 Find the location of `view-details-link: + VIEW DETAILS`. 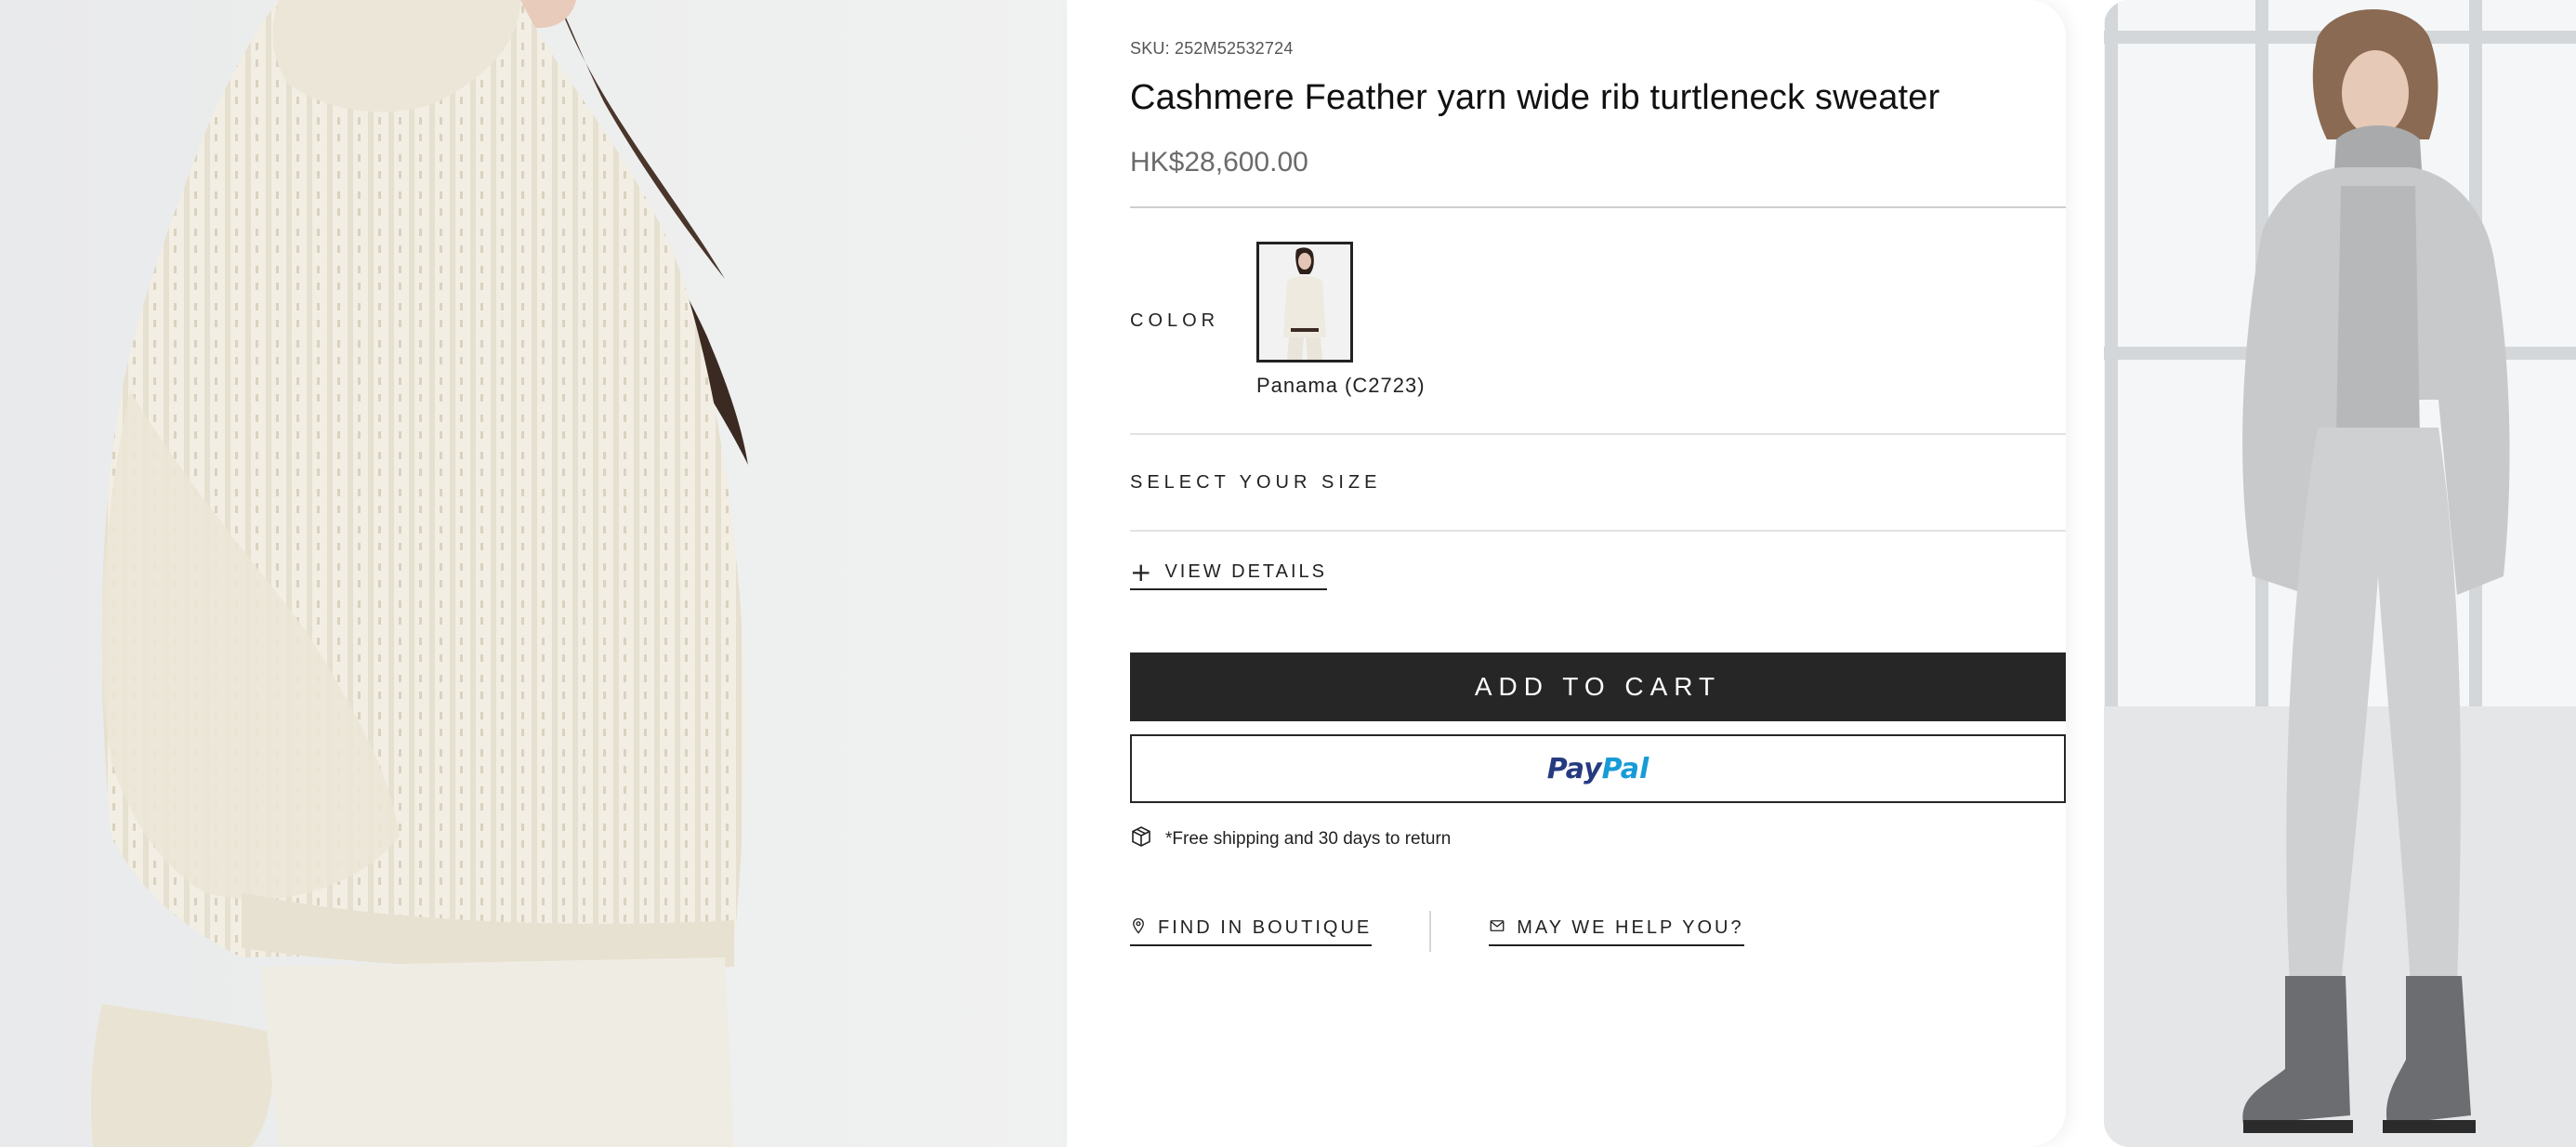

view-details-link: + VIEW DETAILS is located at coordinates (1229, 573).